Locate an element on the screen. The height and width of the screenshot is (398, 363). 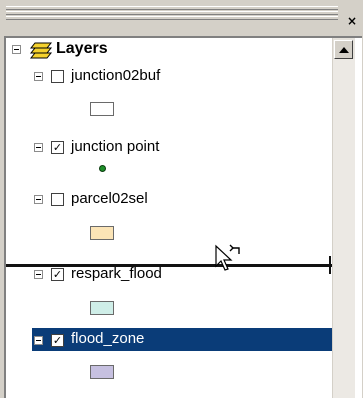
drop-position-indicator is located at coordinates (170, 265).